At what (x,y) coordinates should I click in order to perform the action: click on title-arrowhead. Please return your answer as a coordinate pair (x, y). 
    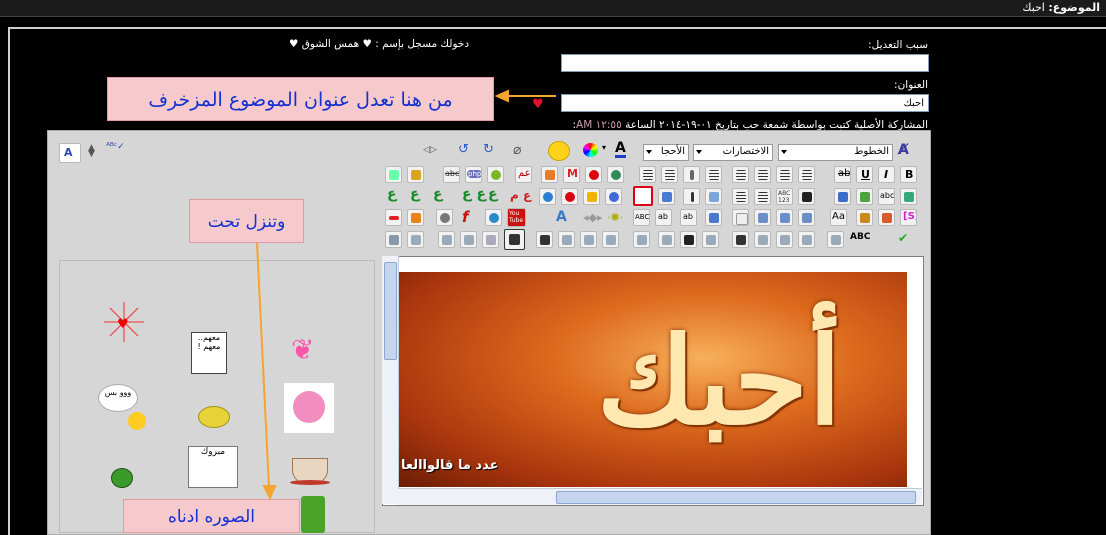
    Looking at the image, I should click on (501, 96).